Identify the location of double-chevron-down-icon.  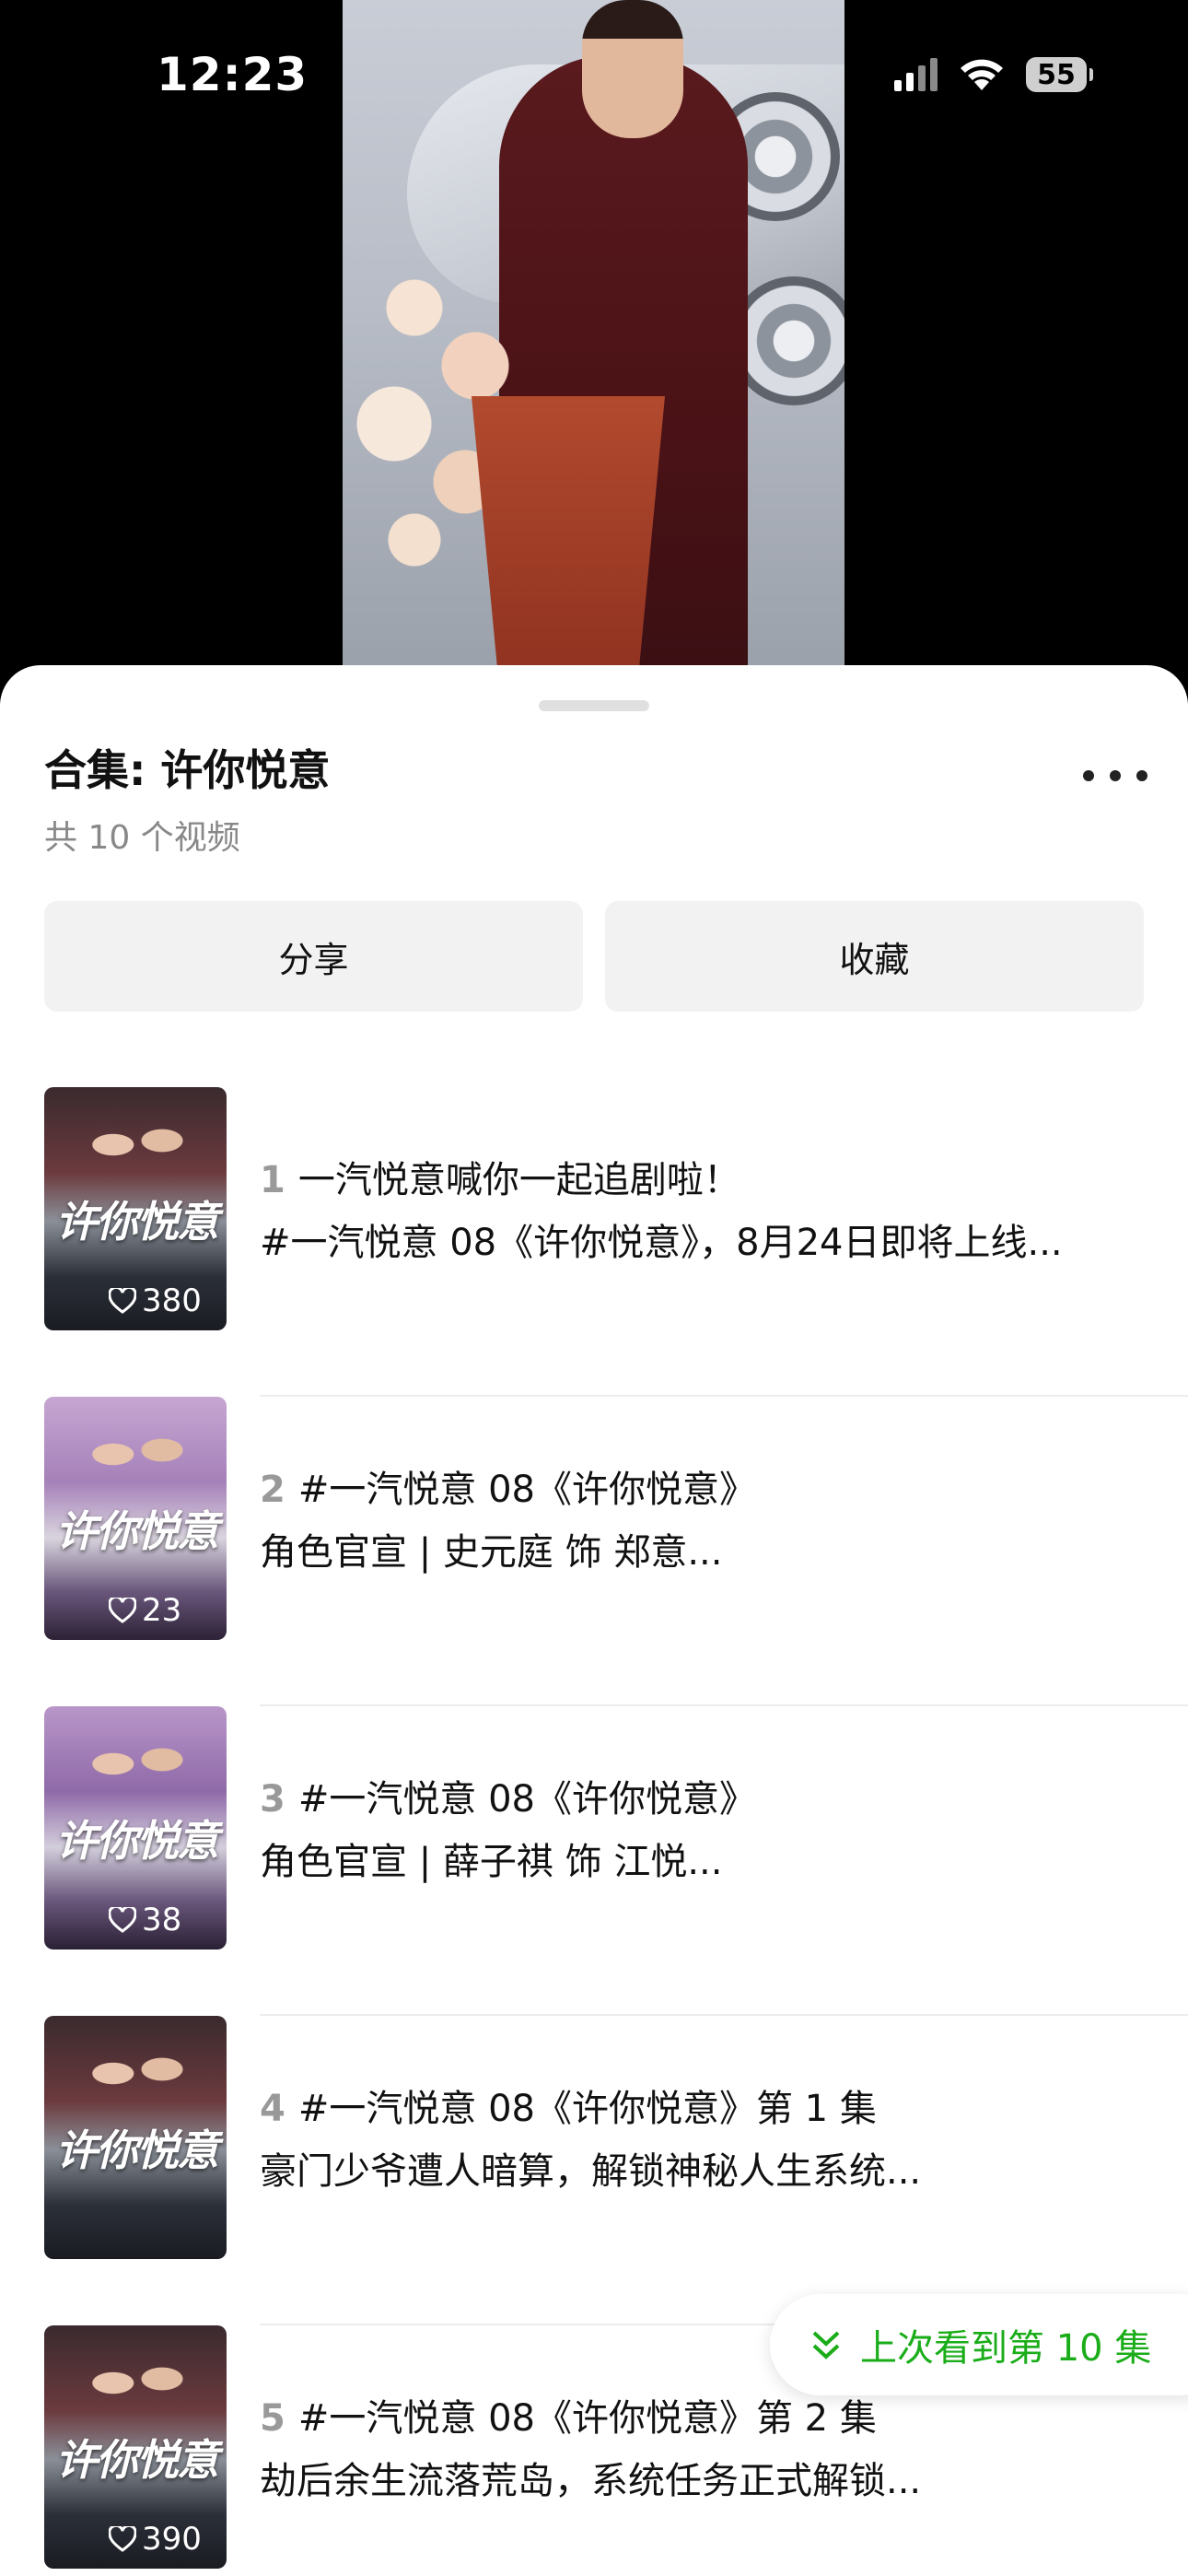
(826, 2344).